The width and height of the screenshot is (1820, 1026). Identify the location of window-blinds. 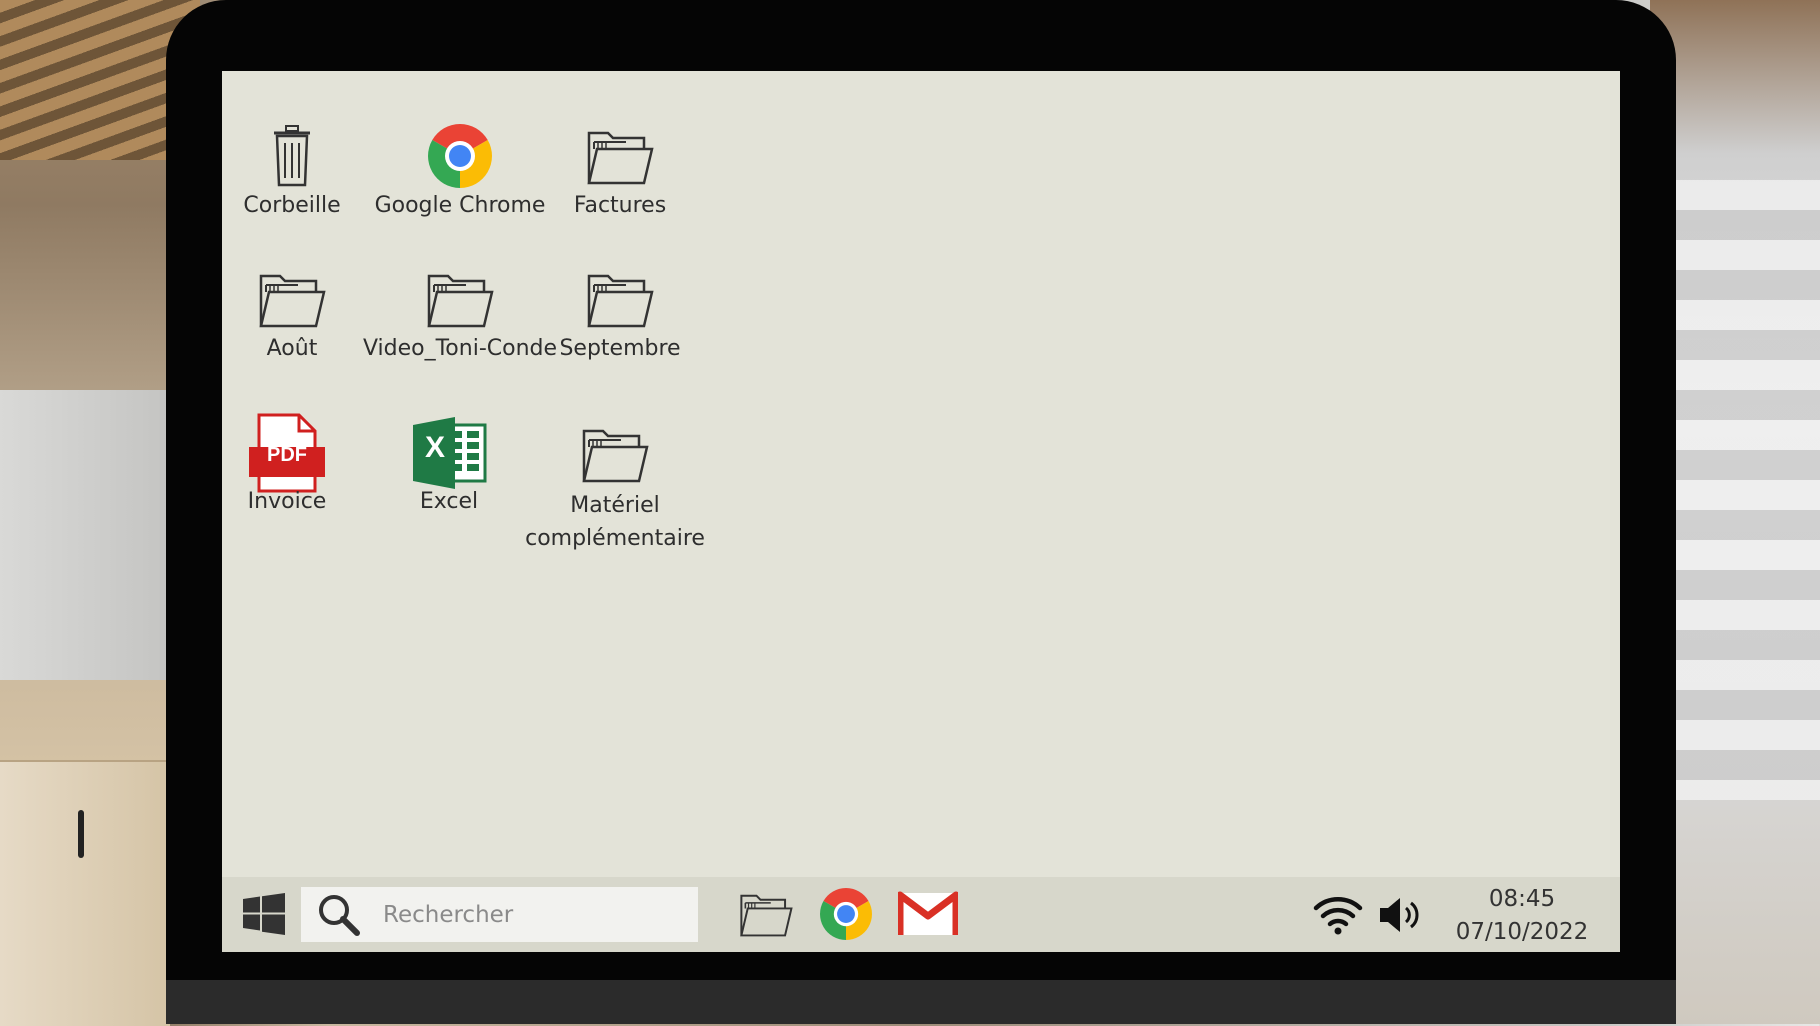
(1745, 490).